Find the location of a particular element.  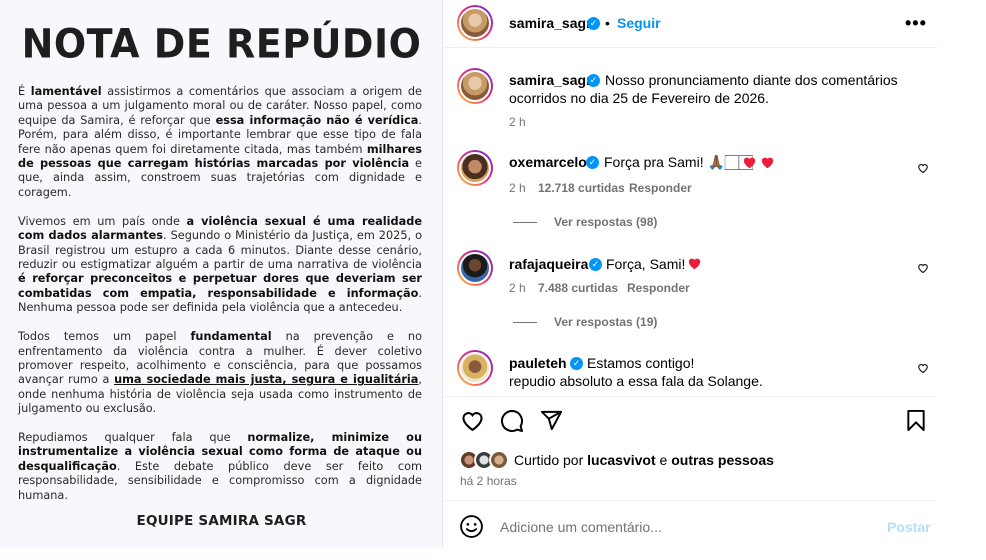

image-signature: EQUIPE SAMIRA SAGR is located at coordinates (221, 521).